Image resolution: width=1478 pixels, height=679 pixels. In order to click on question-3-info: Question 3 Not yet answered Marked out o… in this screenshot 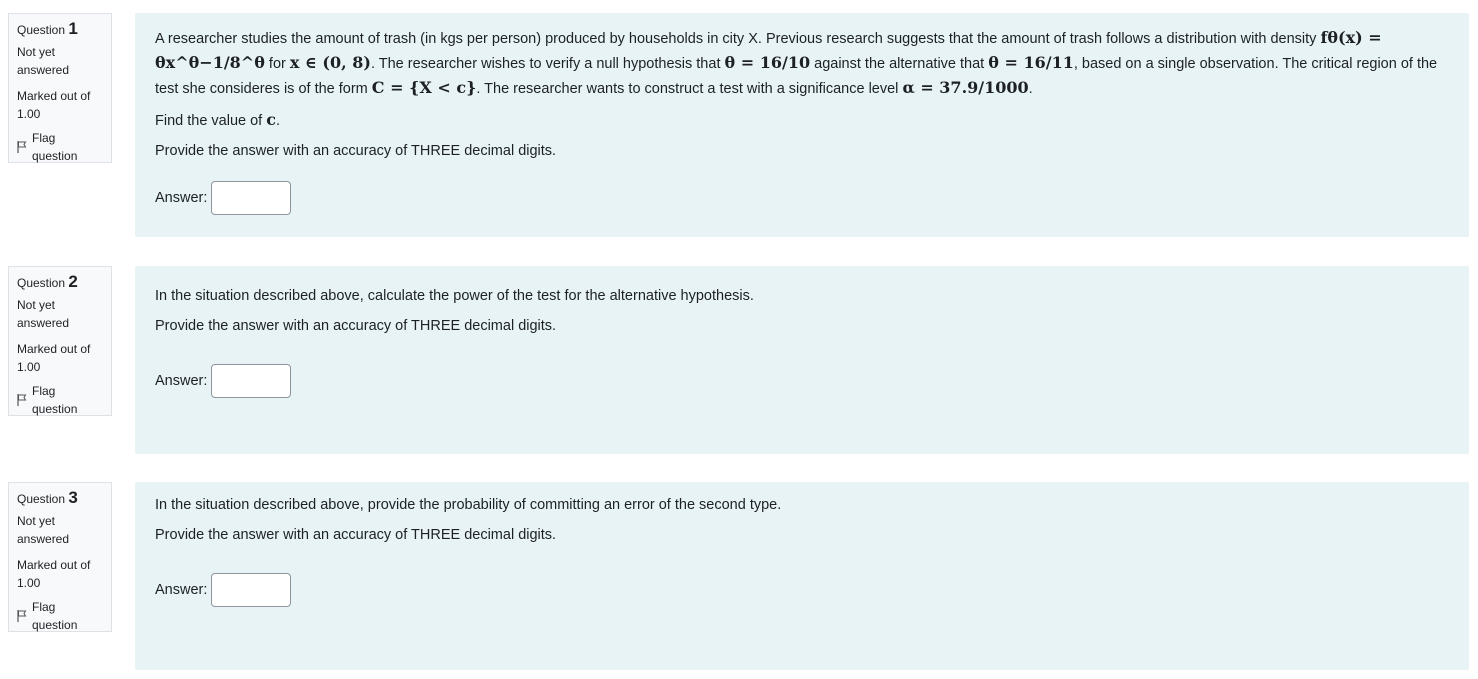, I will do `click(60, 557)`.